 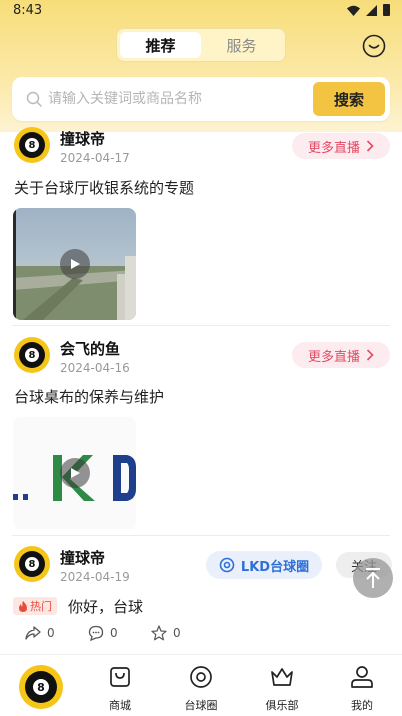 I want to click on post-date: 2024-04-19, so click(x=95, y=577).